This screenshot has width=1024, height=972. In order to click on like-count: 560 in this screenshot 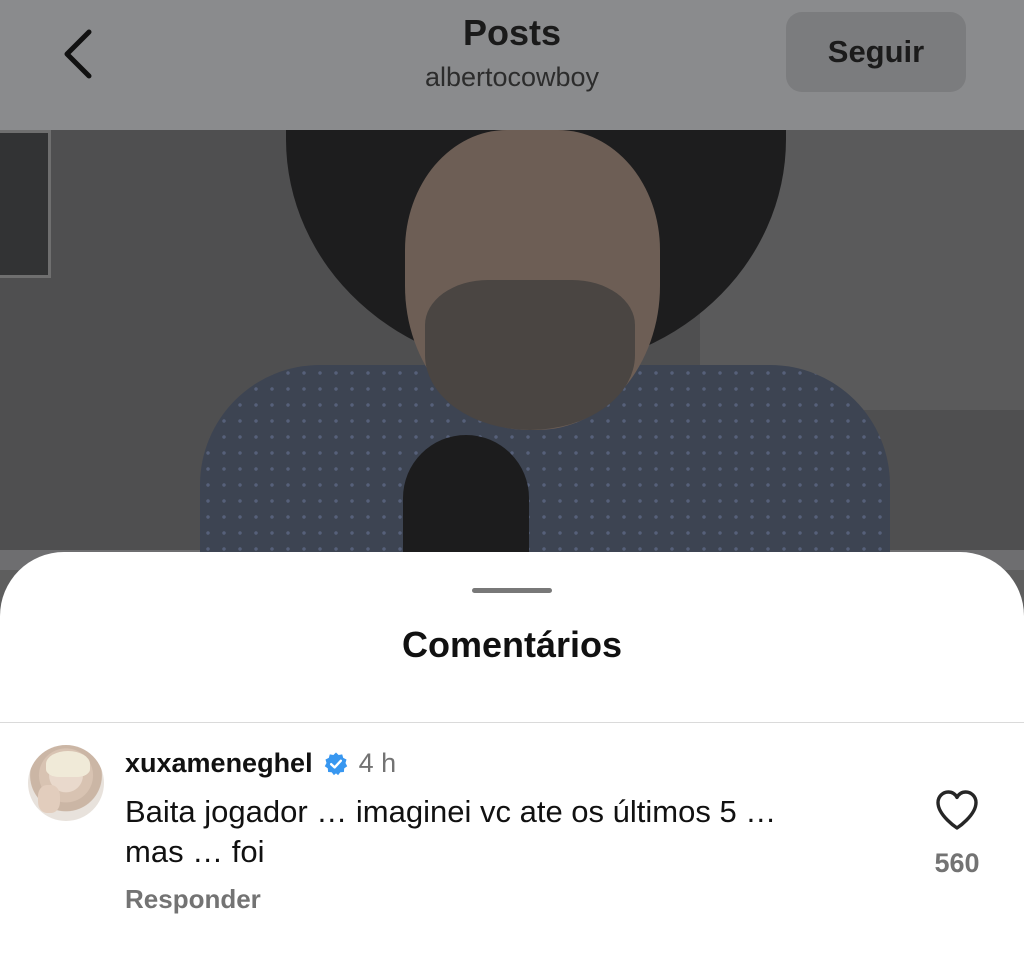, I will do `click(957, 863)`.